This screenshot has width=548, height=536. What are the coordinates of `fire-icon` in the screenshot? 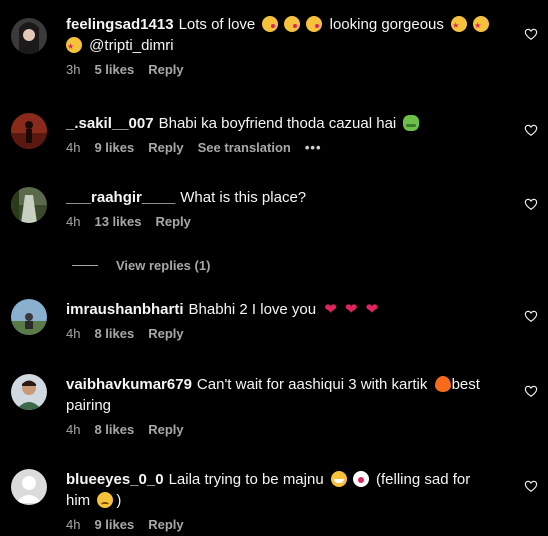 It's located at (442, 384).